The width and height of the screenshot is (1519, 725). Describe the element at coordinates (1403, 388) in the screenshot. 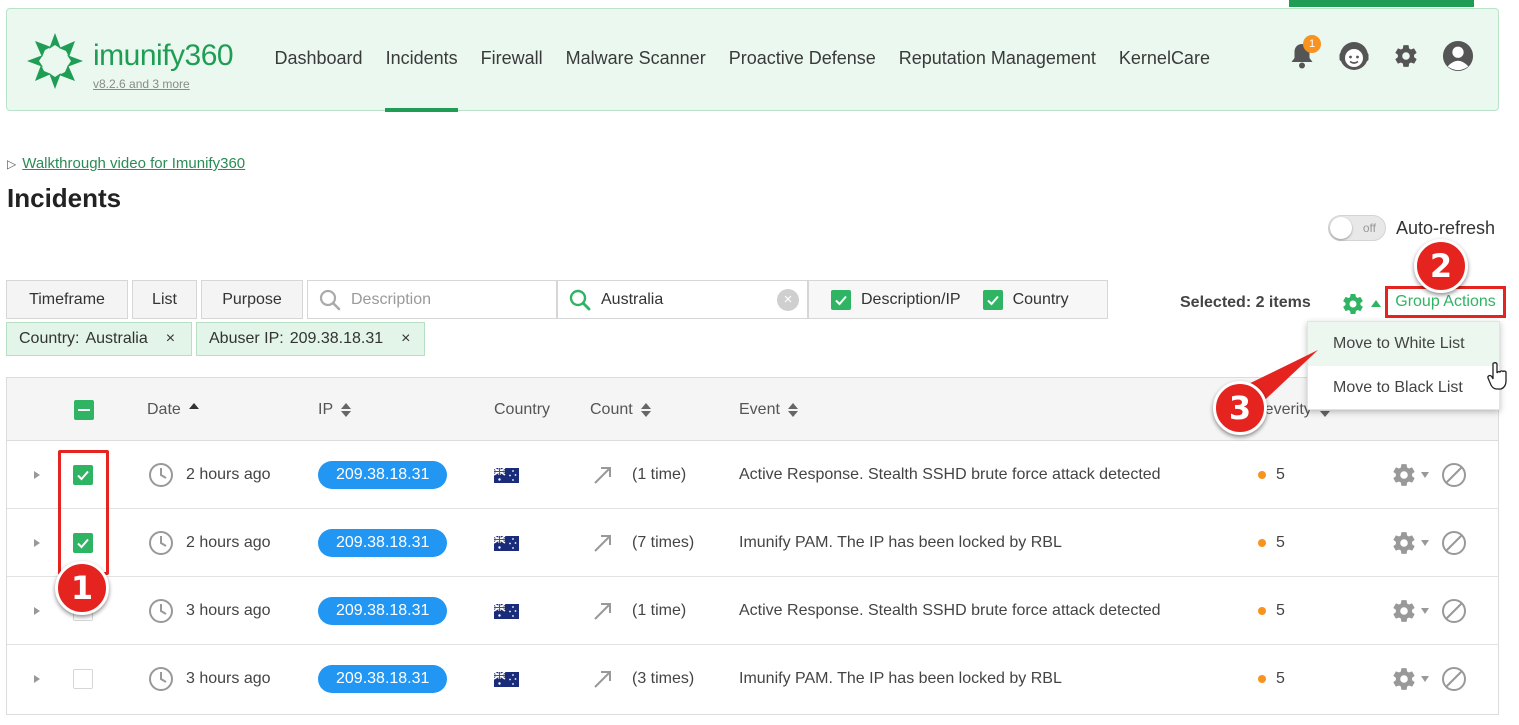

I see `menu-move-to-black-list: Move to Black List` at that location.